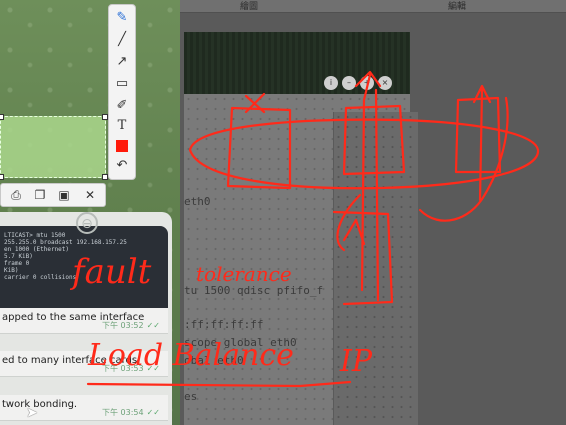 Image resolution: width=566 pixels, height=425 pixels. I want to click on bg-text-mac: :ff:ff:ff:ff, so click(224, 324).